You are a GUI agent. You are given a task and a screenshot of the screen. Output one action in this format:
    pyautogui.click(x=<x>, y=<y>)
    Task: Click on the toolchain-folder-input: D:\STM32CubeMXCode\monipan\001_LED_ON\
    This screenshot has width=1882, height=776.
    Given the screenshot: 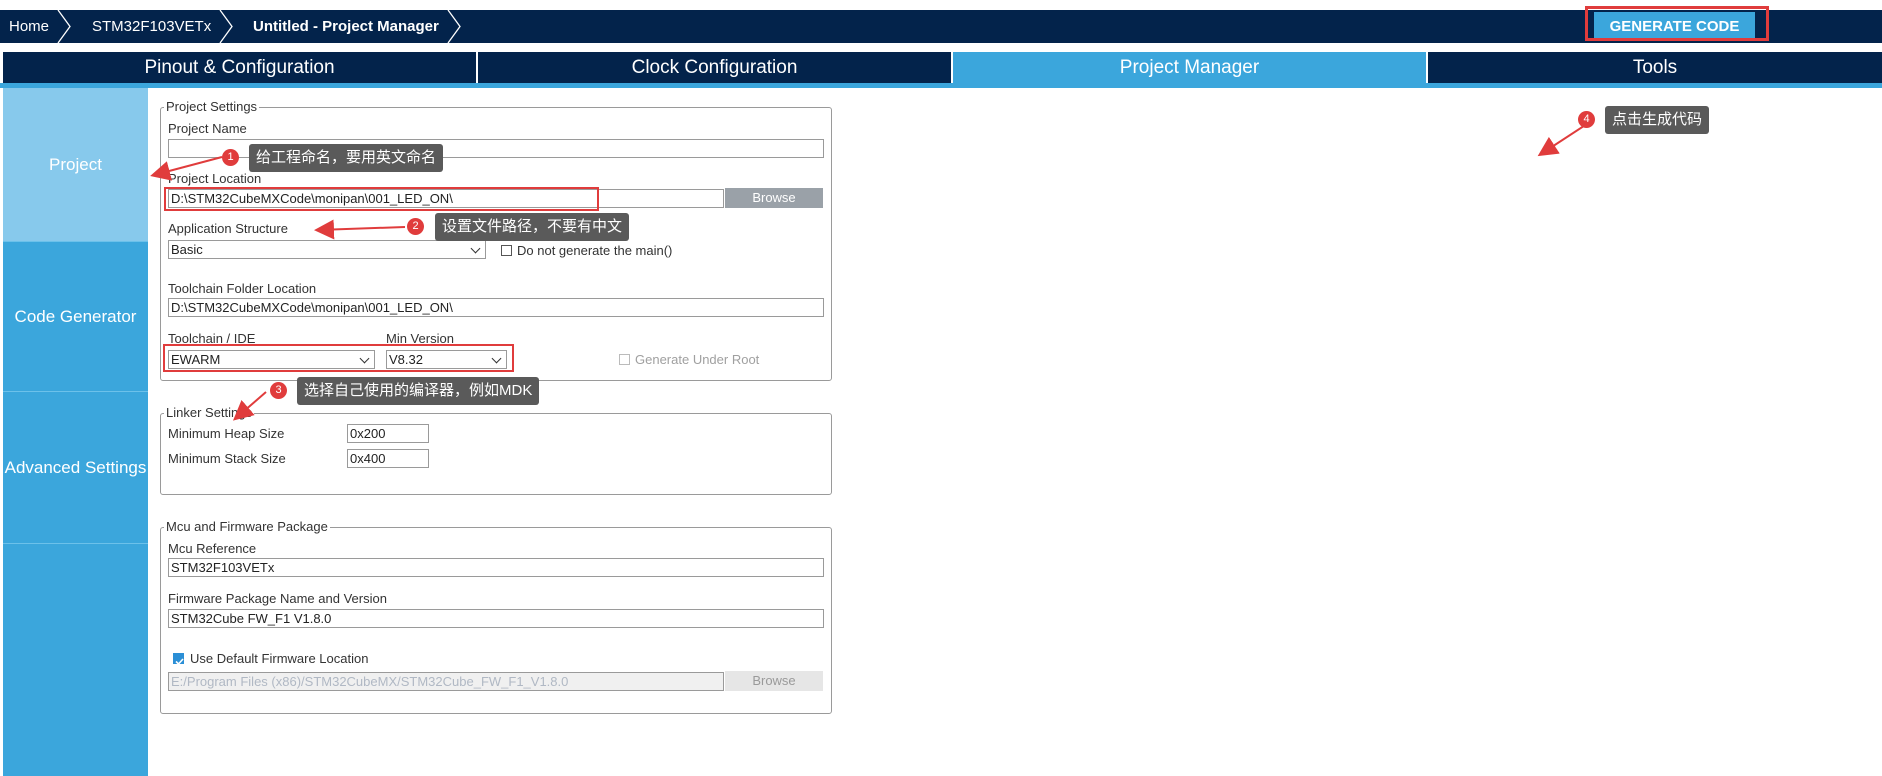 What is the action you would take?
    pyautogui.click(x=496, y=307)
    